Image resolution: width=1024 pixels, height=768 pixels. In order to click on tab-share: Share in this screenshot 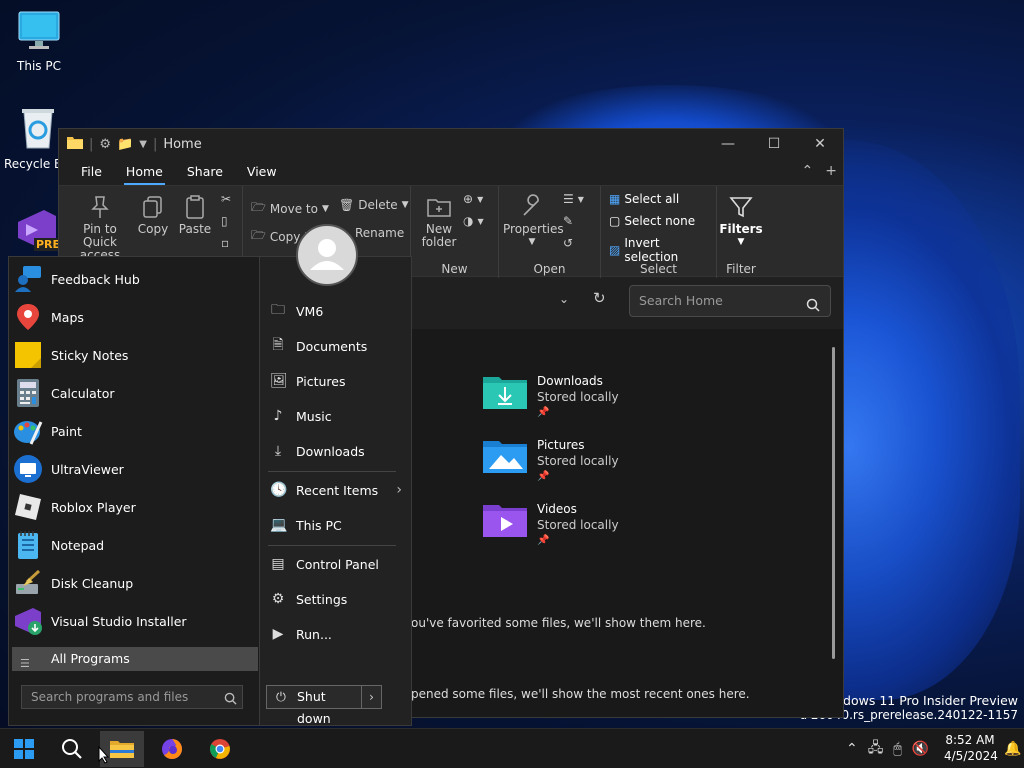, I will do `click(205, 172)`.